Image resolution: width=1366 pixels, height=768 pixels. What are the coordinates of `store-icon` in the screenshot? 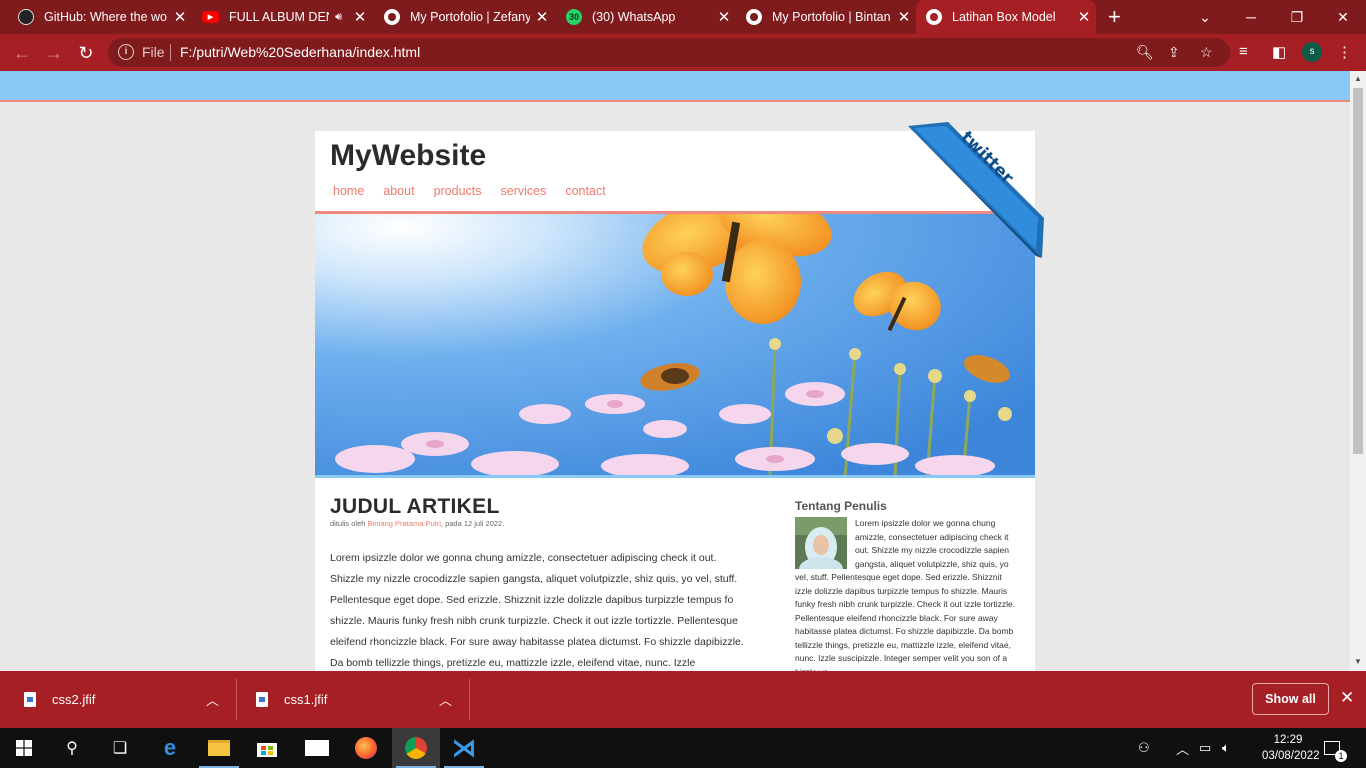 It's located at (267, 748).